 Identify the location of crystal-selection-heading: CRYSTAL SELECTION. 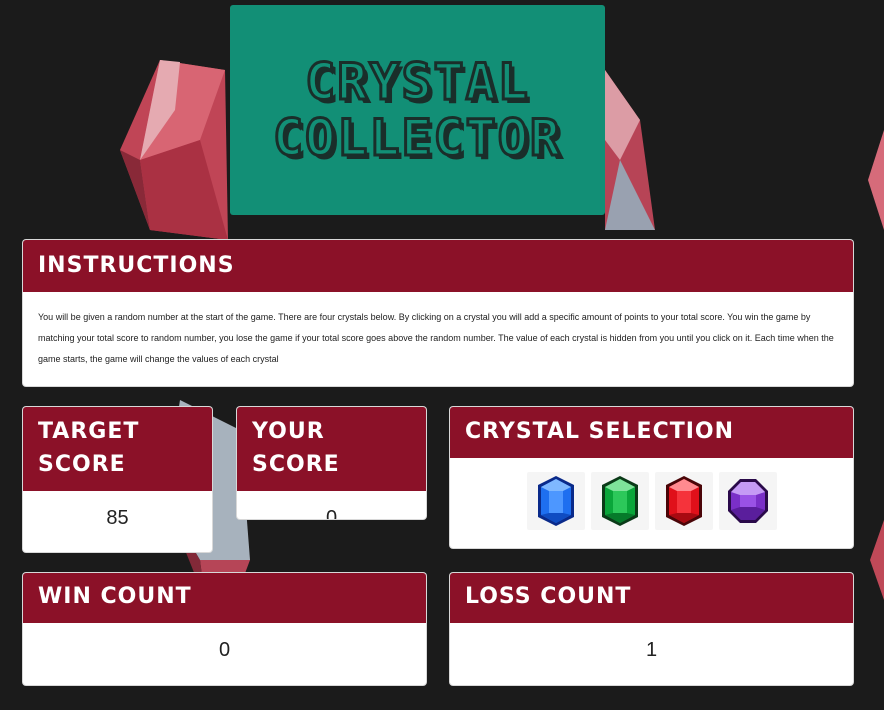
(651, 432).